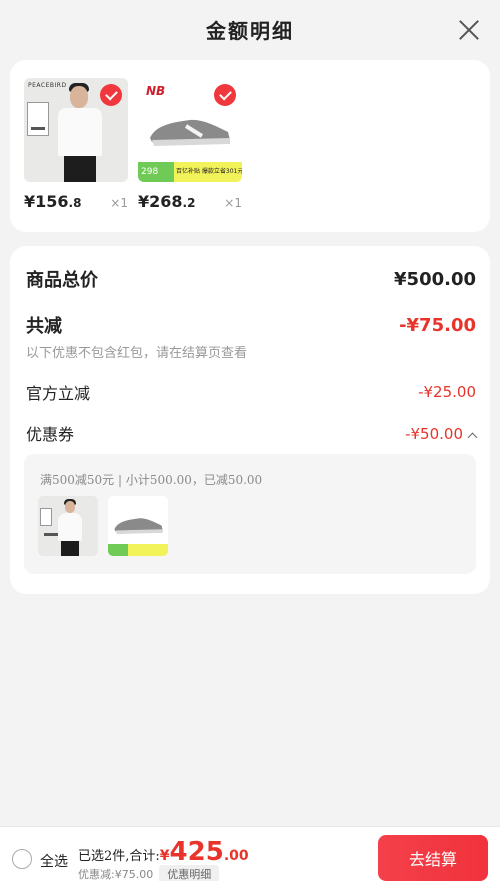 Image resolution: width=500 pixels, height=881 pixels. Describe the element at coordinates (433, 858) in the screenshot. I see `checkout-button: 去结算` at that location.